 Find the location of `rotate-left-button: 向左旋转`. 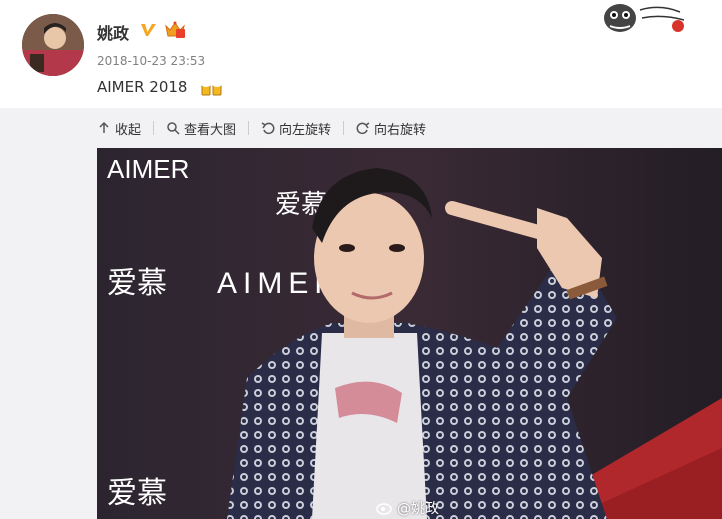

rotate-left-button: 向左旋转 is located at coordinates (296, 128).